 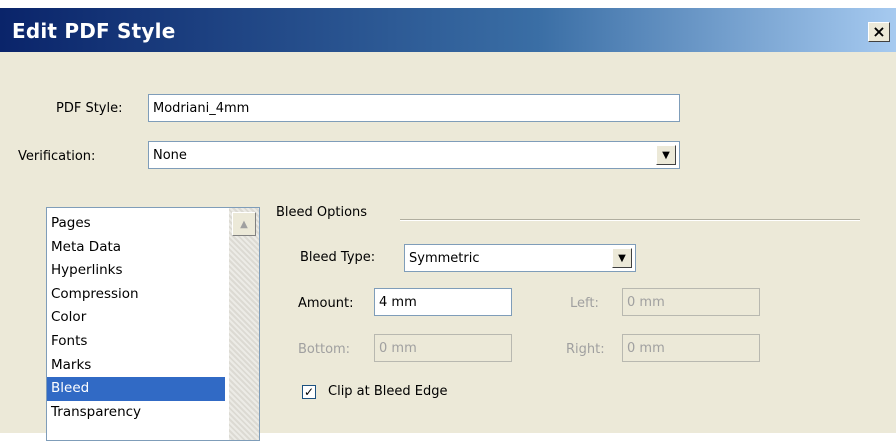 What do you see at coordinates (398, 302) in the screenshot?
I see `amount-value: 4 mm` at bounding box center [398, 302].